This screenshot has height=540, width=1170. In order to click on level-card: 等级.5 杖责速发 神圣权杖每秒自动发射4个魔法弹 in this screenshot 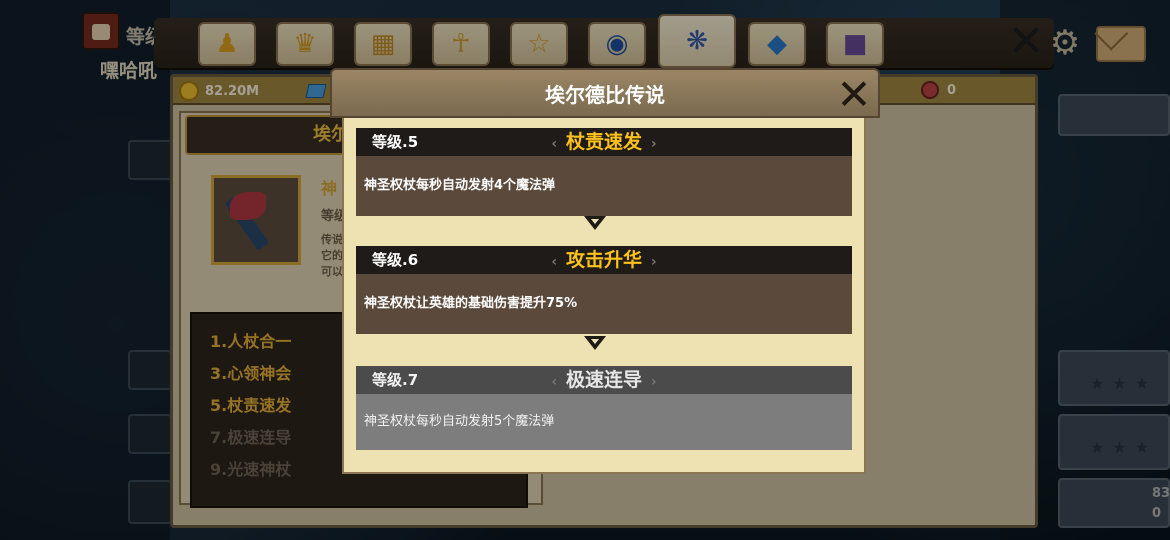, I will do `click(604, 172)`.